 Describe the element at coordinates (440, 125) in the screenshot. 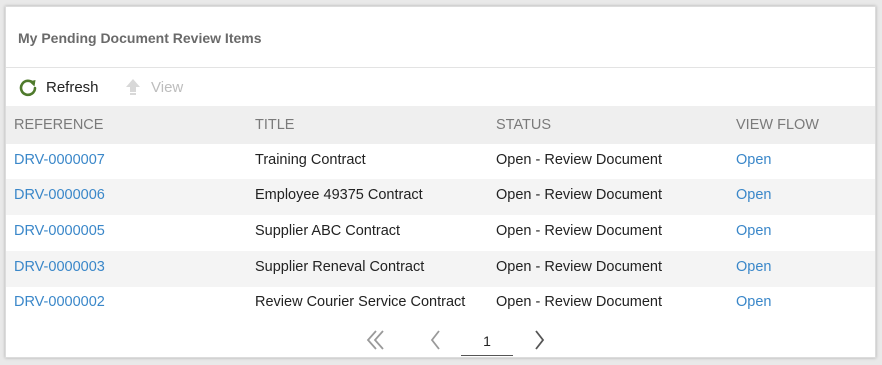

I see `table-header: REFERENCE TITLE STATUS VIEW FLOW` at that location.